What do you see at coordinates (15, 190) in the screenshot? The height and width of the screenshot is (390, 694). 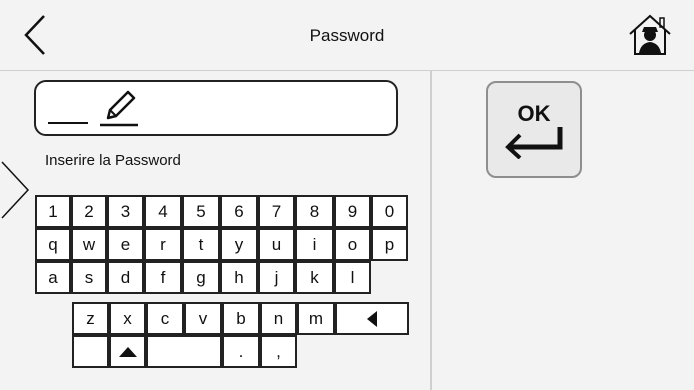 I see `chevron-right-icon` at bounding box center [15, 190].